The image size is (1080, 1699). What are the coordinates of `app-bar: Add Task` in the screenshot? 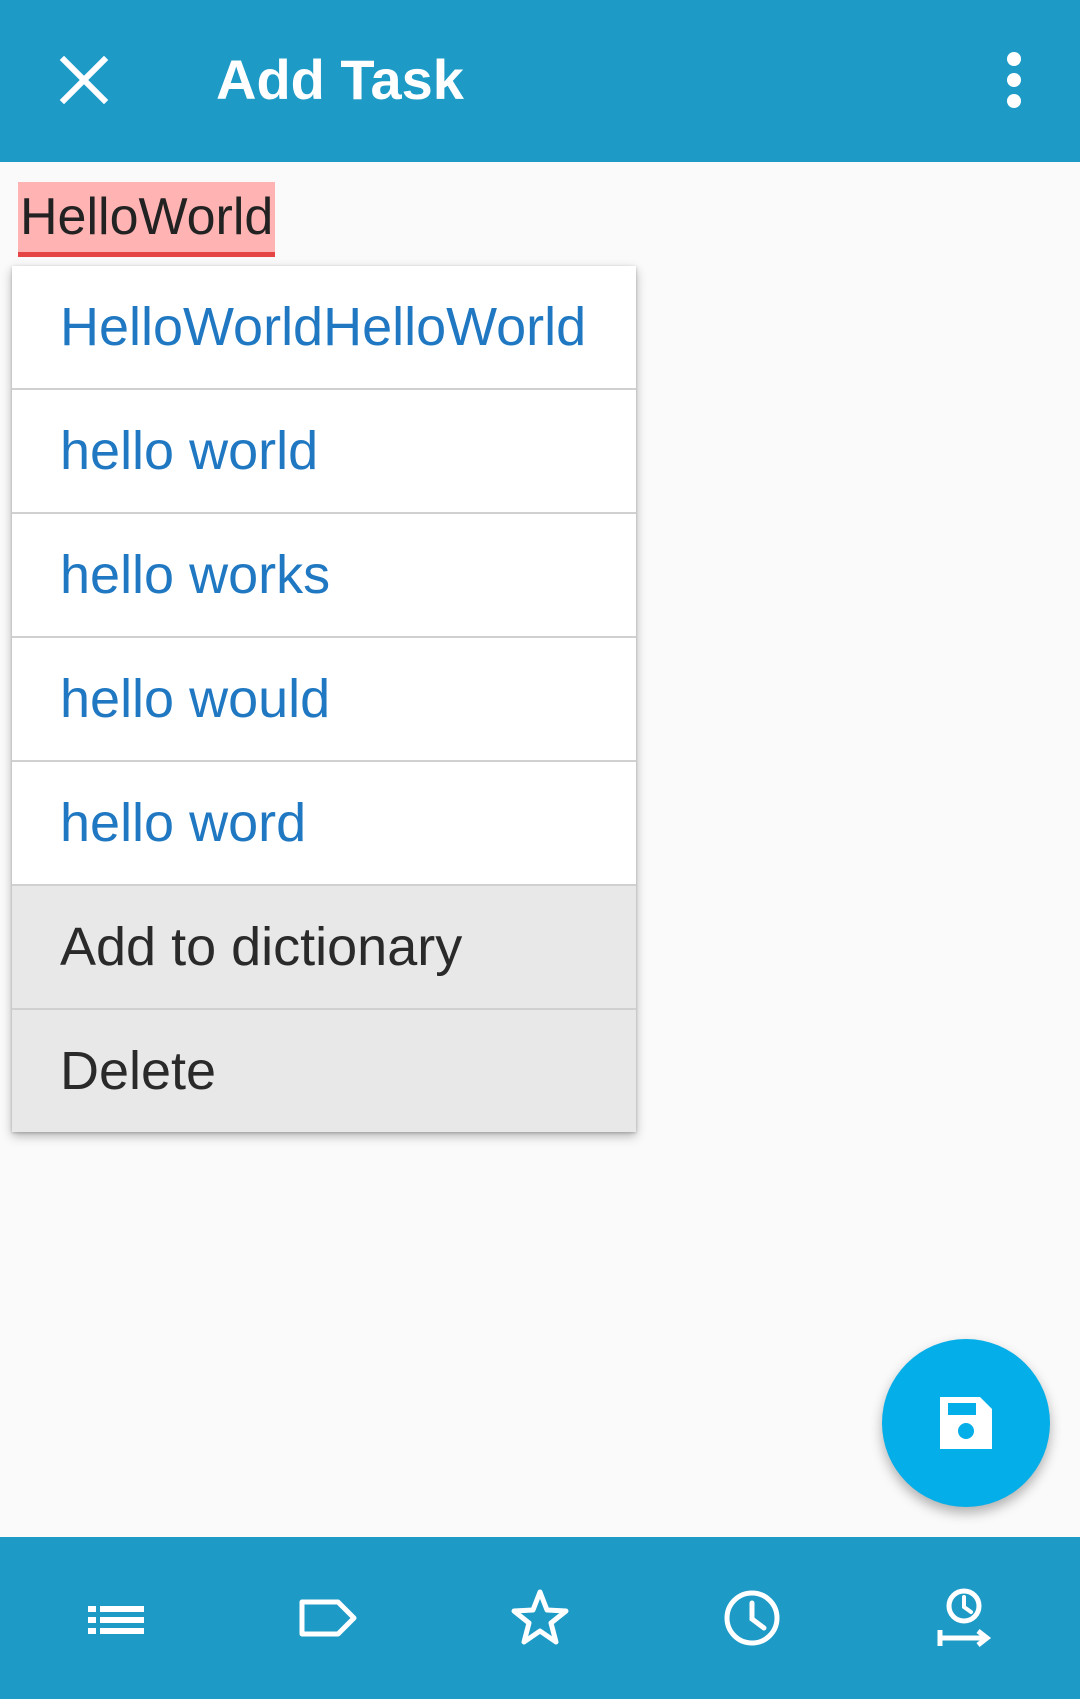 It's located at (540, 81).